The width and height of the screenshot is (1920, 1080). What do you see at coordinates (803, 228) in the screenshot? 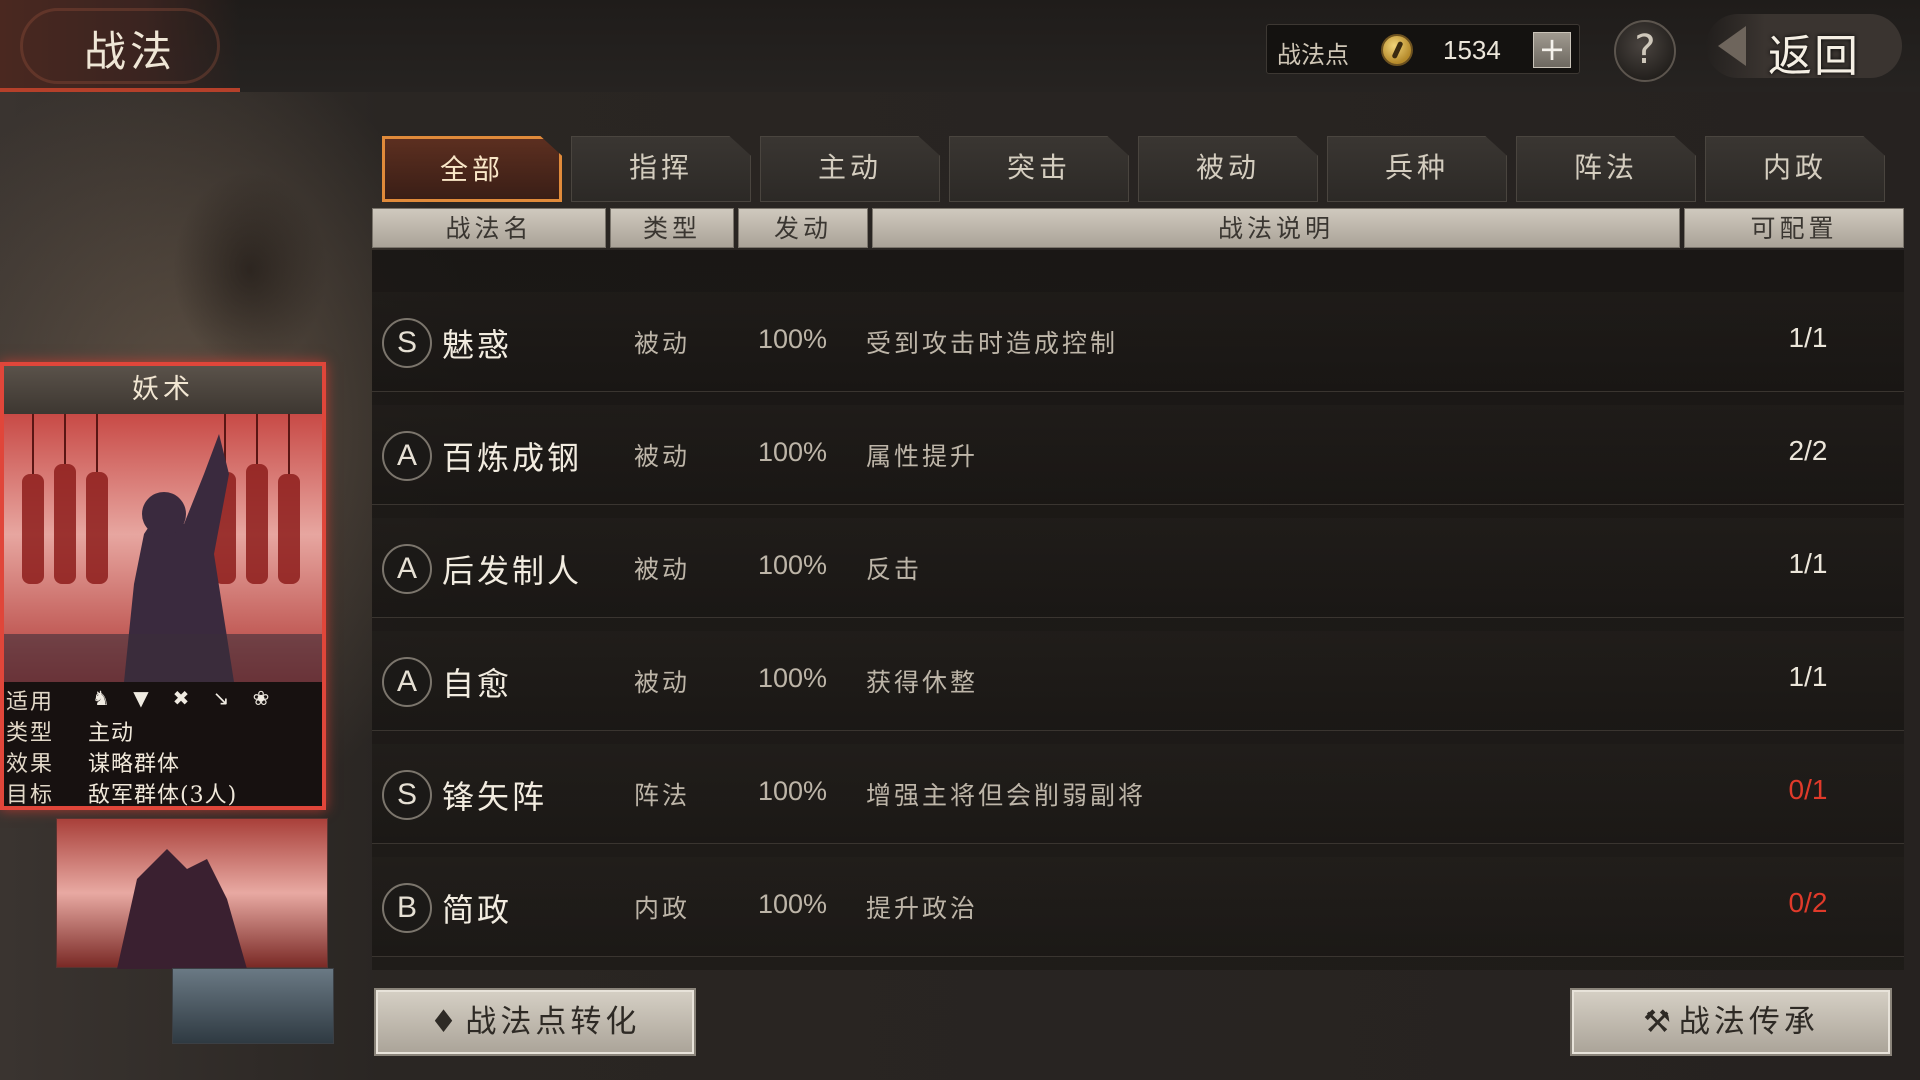
I see `column-header-trigger: 发动` at bounding box center [803, 228].